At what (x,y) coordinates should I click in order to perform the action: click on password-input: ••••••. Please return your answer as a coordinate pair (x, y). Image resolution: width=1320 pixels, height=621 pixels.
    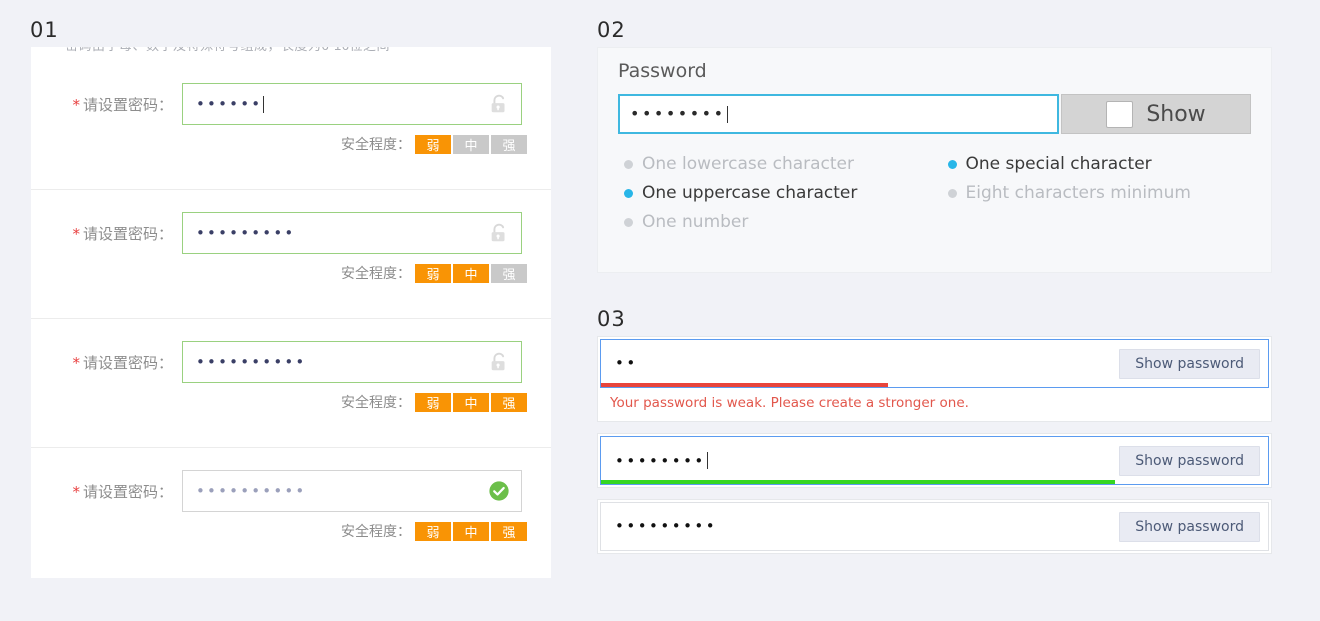
    Looking at the image, I should click on (352, 104).